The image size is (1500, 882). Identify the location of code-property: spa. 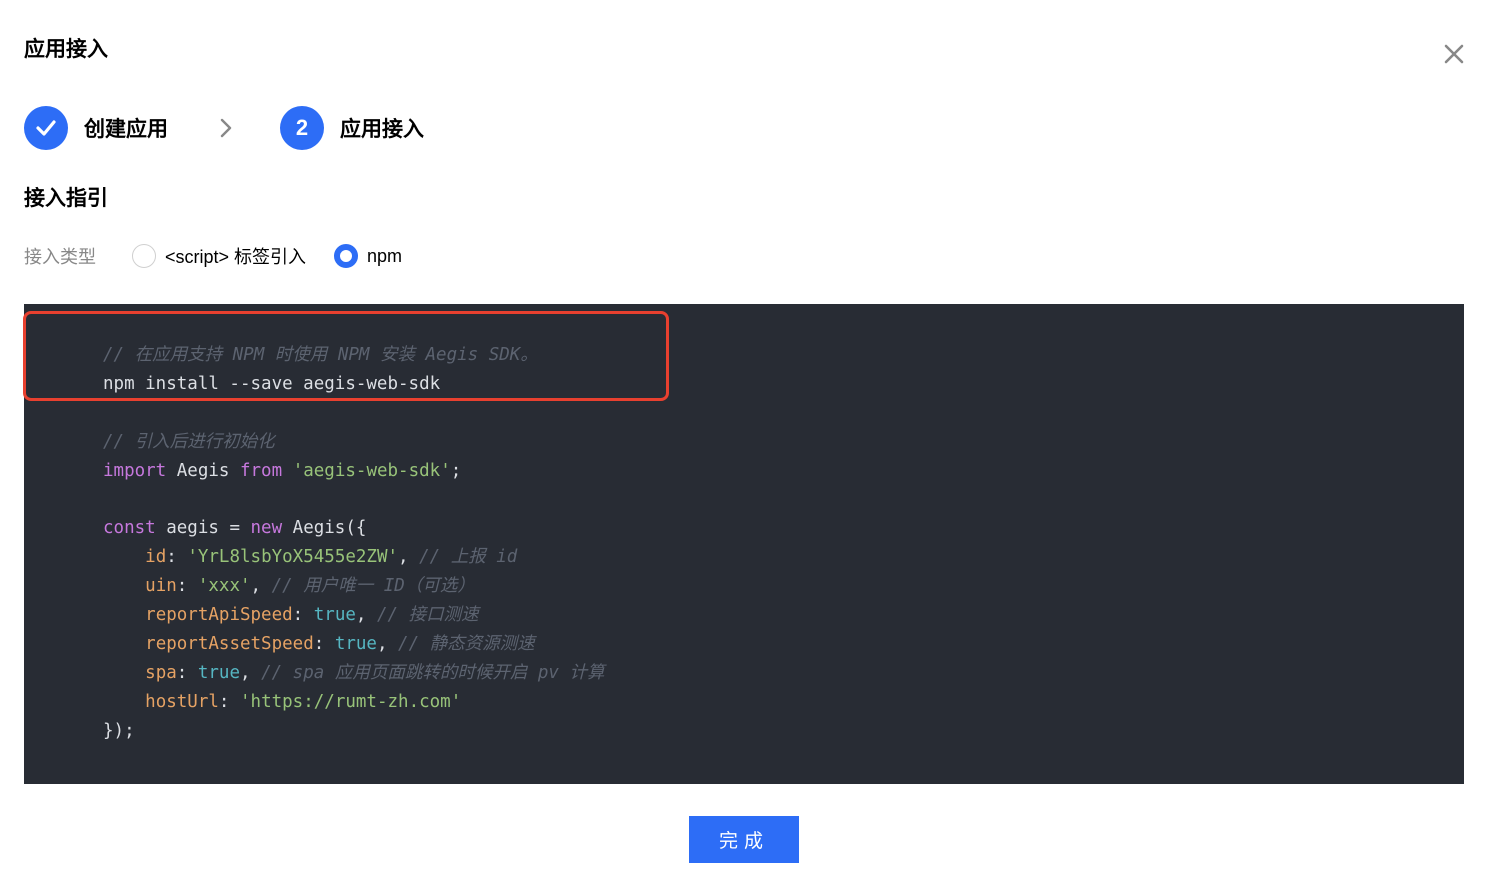
(161, 672).